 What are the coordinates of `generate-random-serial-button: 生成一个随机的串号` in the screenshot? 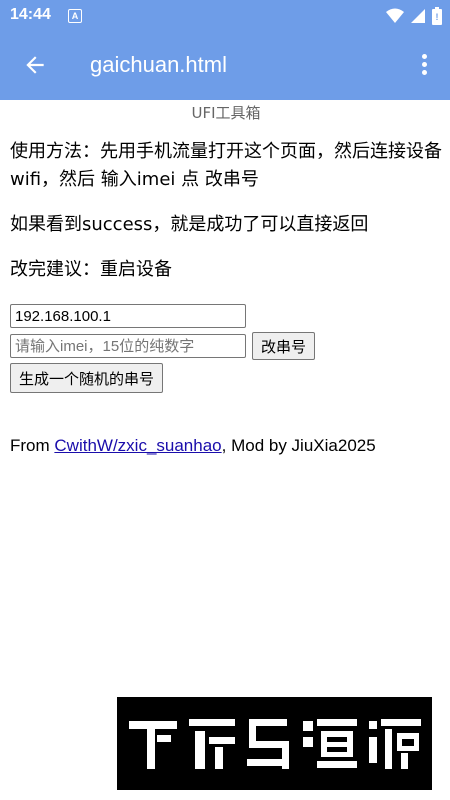 It's located at (87, 378).